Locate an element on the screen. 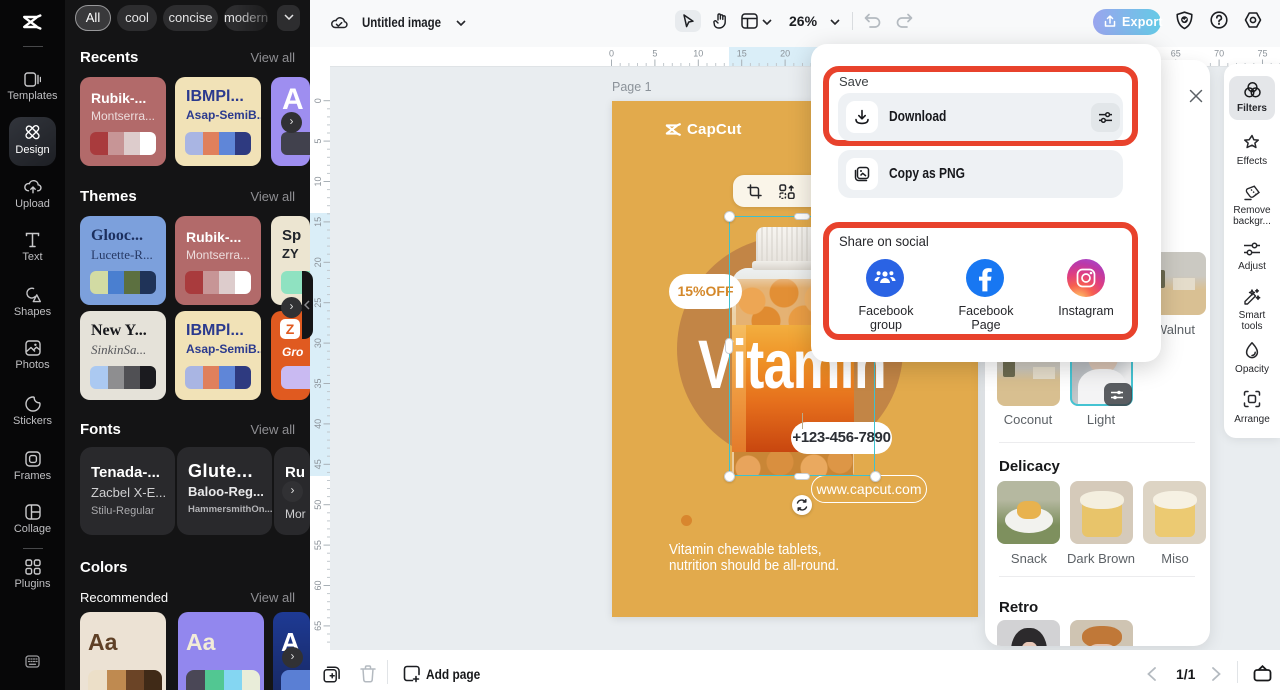  svg-text: 70 is located at coordinates (1219, 54).